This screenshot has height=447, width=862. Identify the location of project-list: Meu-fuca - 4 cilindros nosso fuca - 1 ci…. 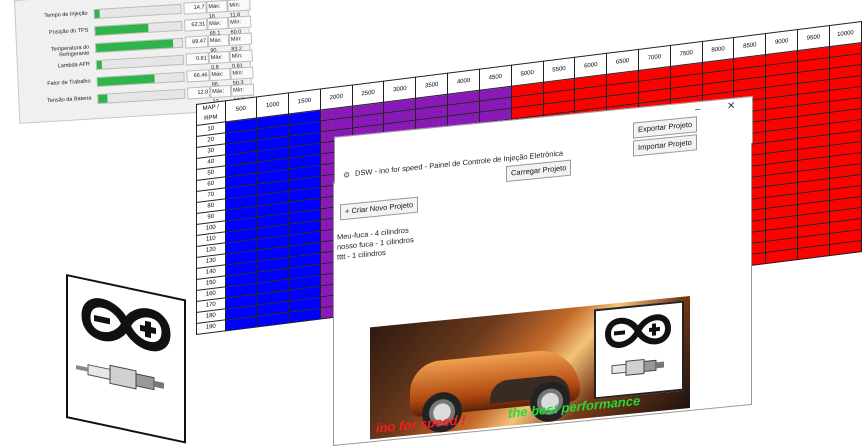
(375, 244).